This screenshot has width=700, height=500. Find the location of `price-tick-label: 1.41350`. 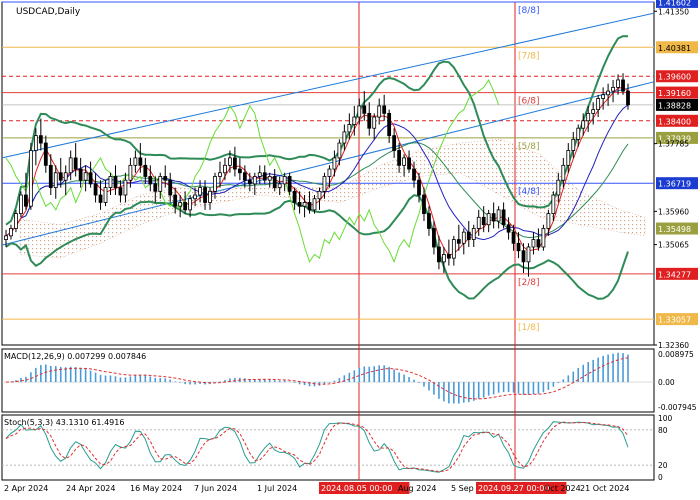

price-tick-label: 1.41350 is located at coordinates (673, 11).